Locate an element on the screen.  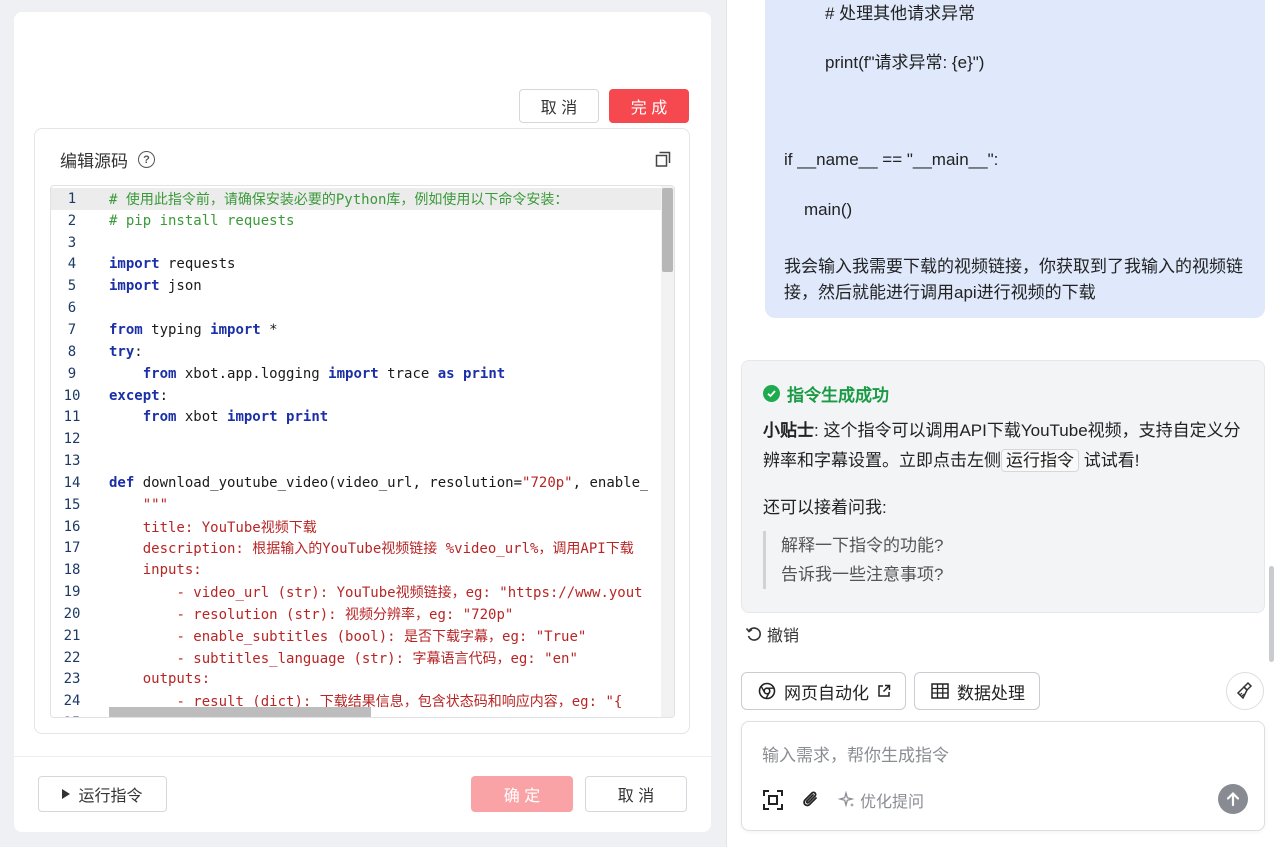
top-done-button: 完 成 is located at coordinates (649, 106).